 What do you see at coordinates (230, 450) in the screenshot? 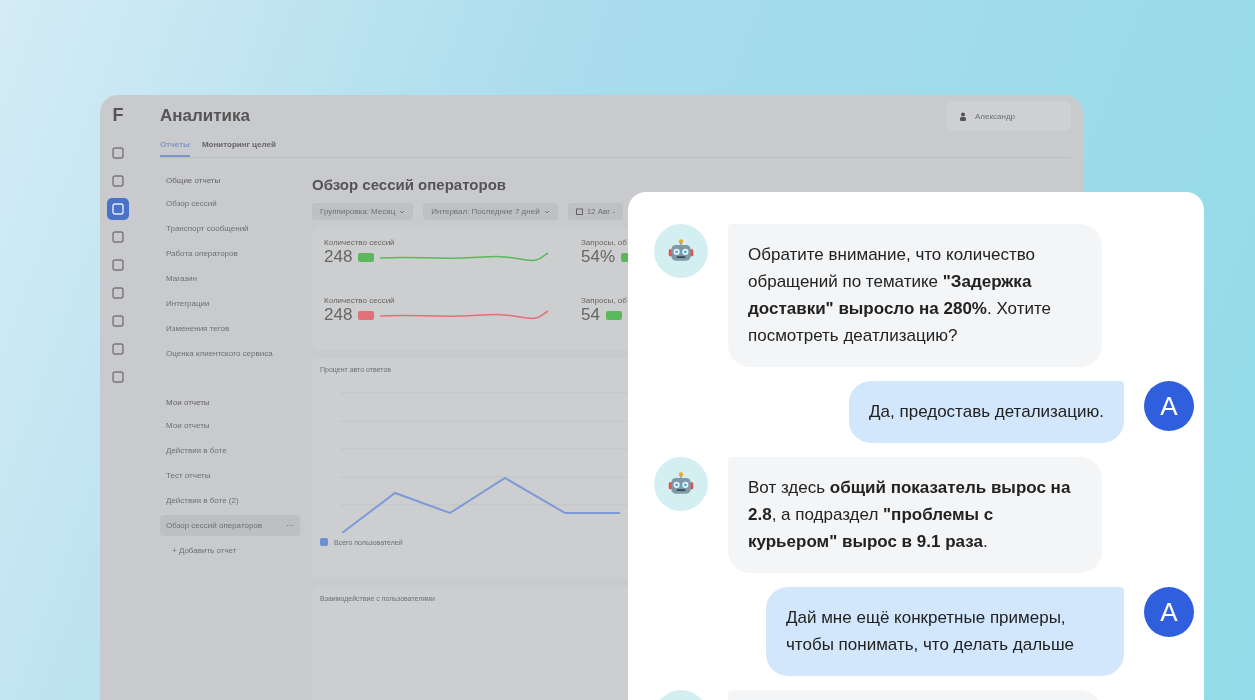
I see `report-item: Действия в боте` at bounding box center [230, 450].